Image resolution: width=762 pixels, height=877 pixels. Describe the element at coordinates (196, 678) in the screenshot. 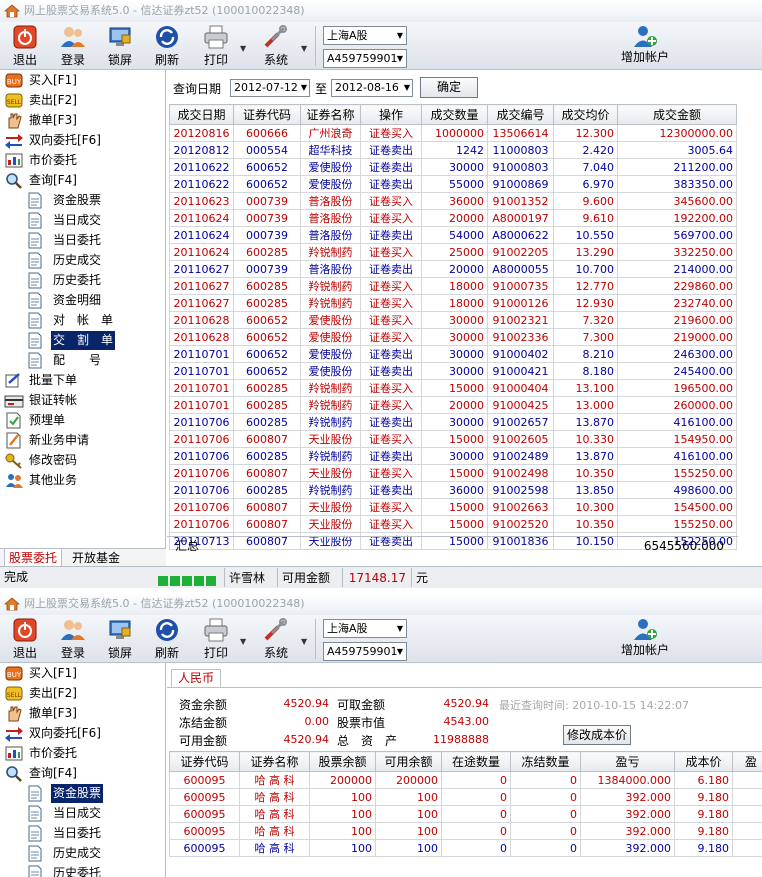

I see `tab-rmb: 人民币` at that location.